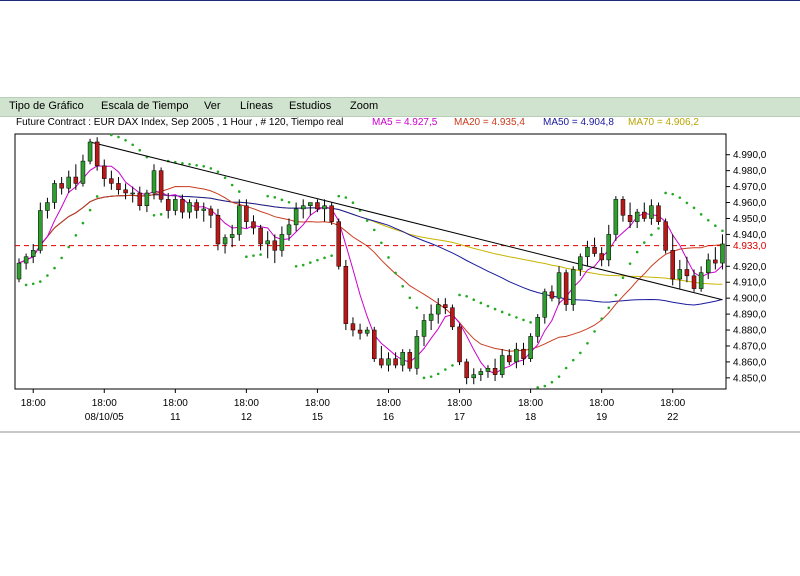 The width and height of the screenshot is (800, 576). Describe the element at coordinates (531, 417) in the screenshot. I see `x-date-label: 18` at that location.